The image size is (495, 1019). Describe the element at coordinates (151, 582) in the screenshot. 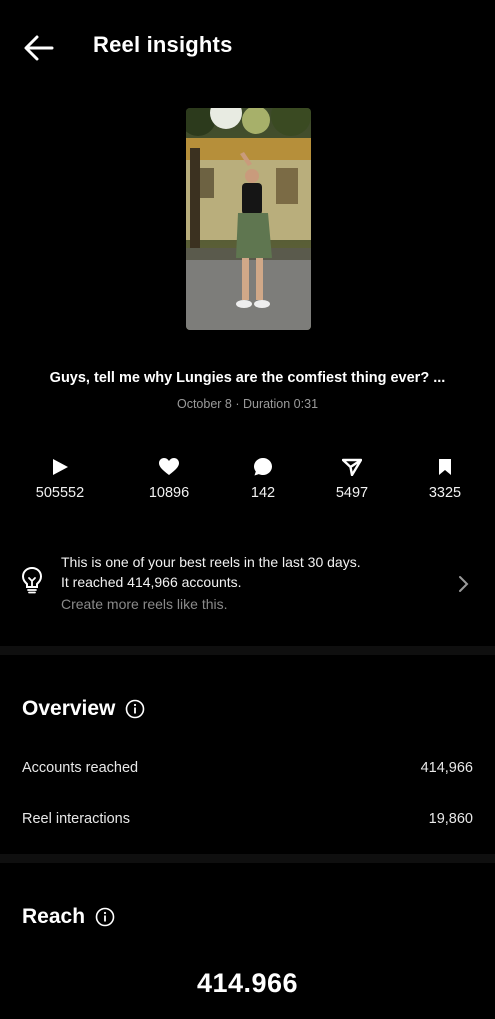

I see `tip-line-2: It reached 414,966 accounts.` at that location.